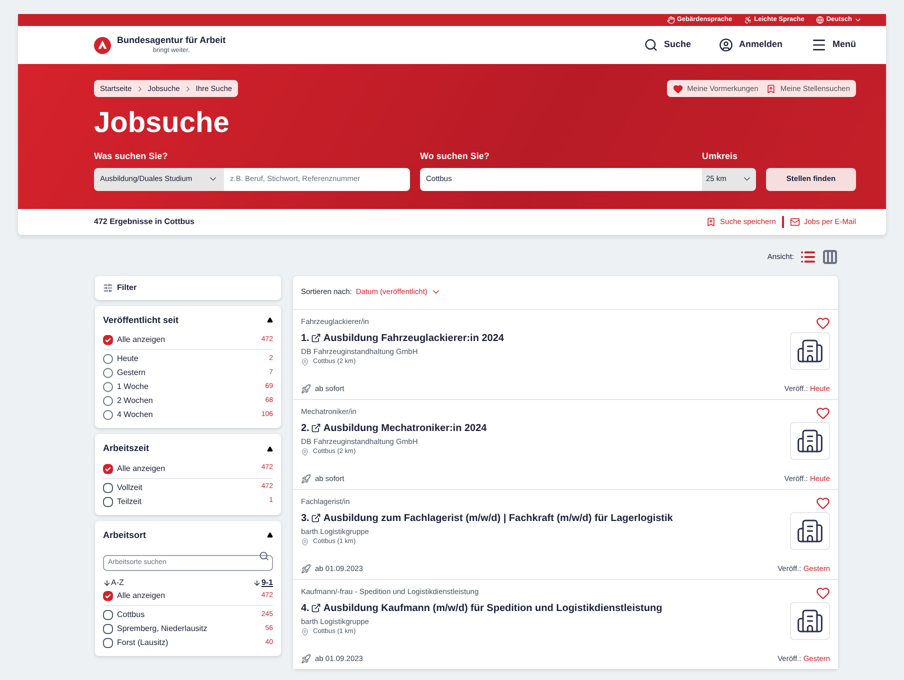 Image resolution: width=904 pixels, height=680 pixels. What do you see at coordinates (750, 45) in the screenshot?
I see `header-button: Anmelden` at bounding box center [750, 45].